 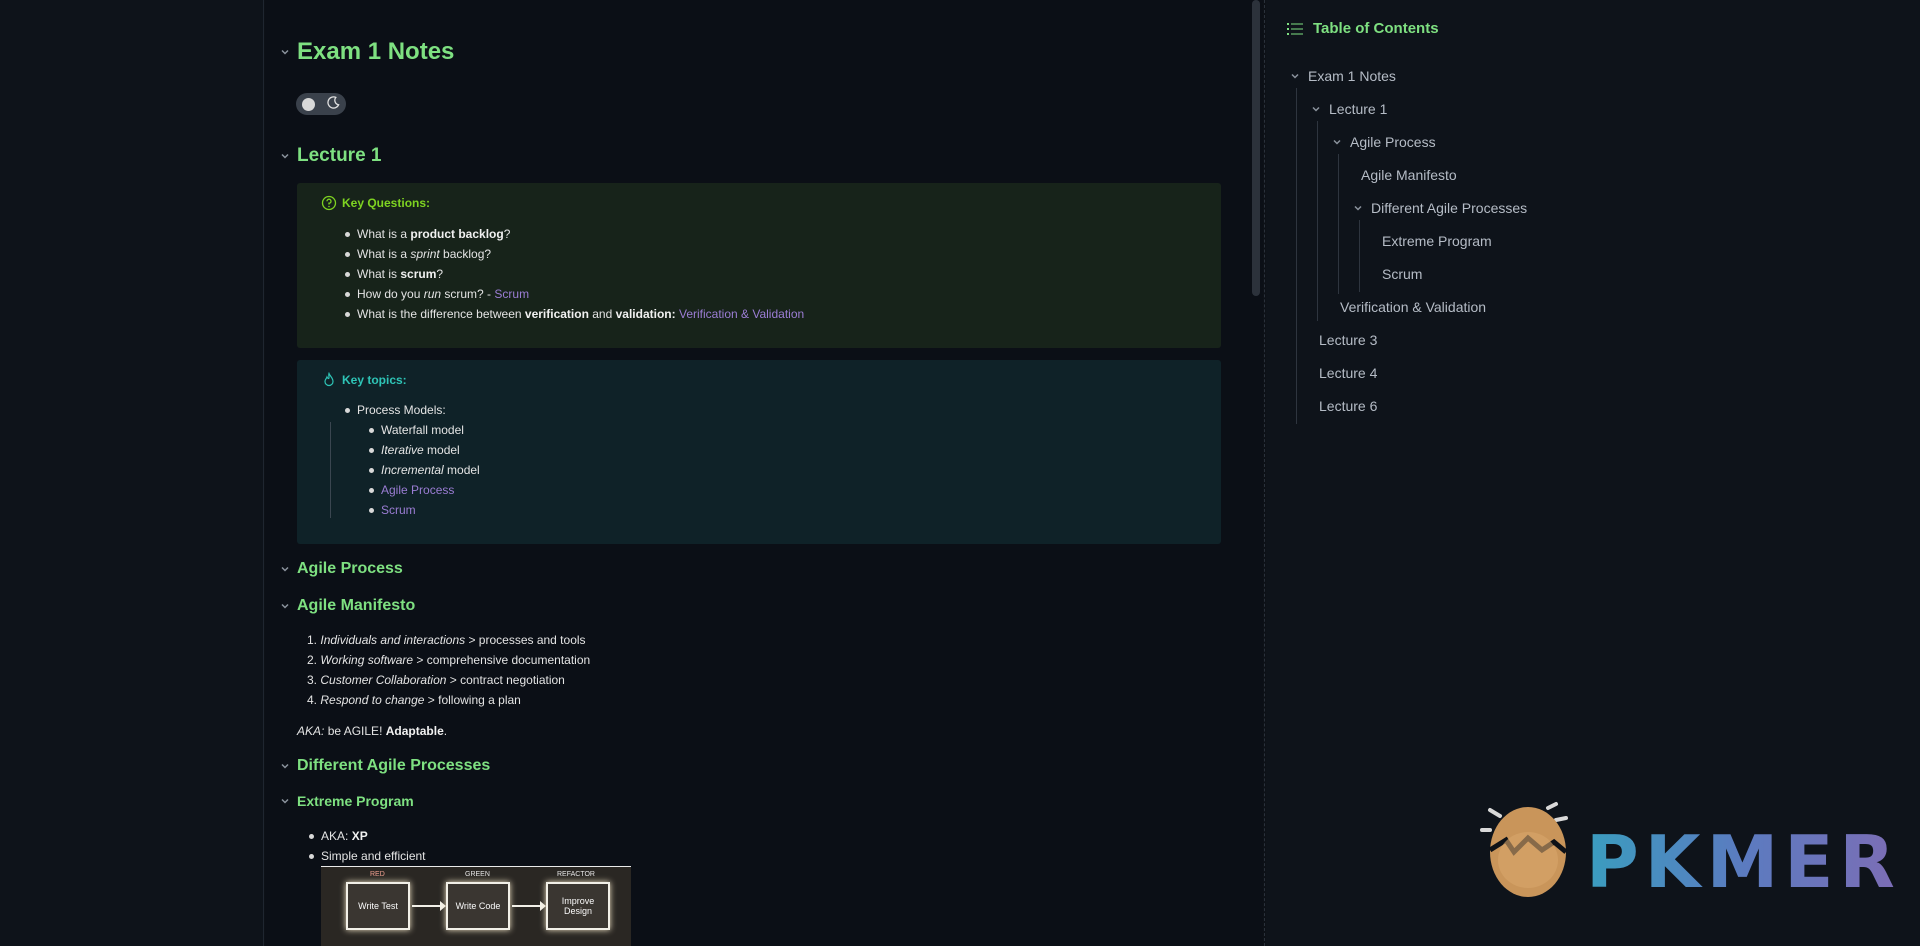 I want to click on list-item: Waterfall model, so click(x=423, y=430).